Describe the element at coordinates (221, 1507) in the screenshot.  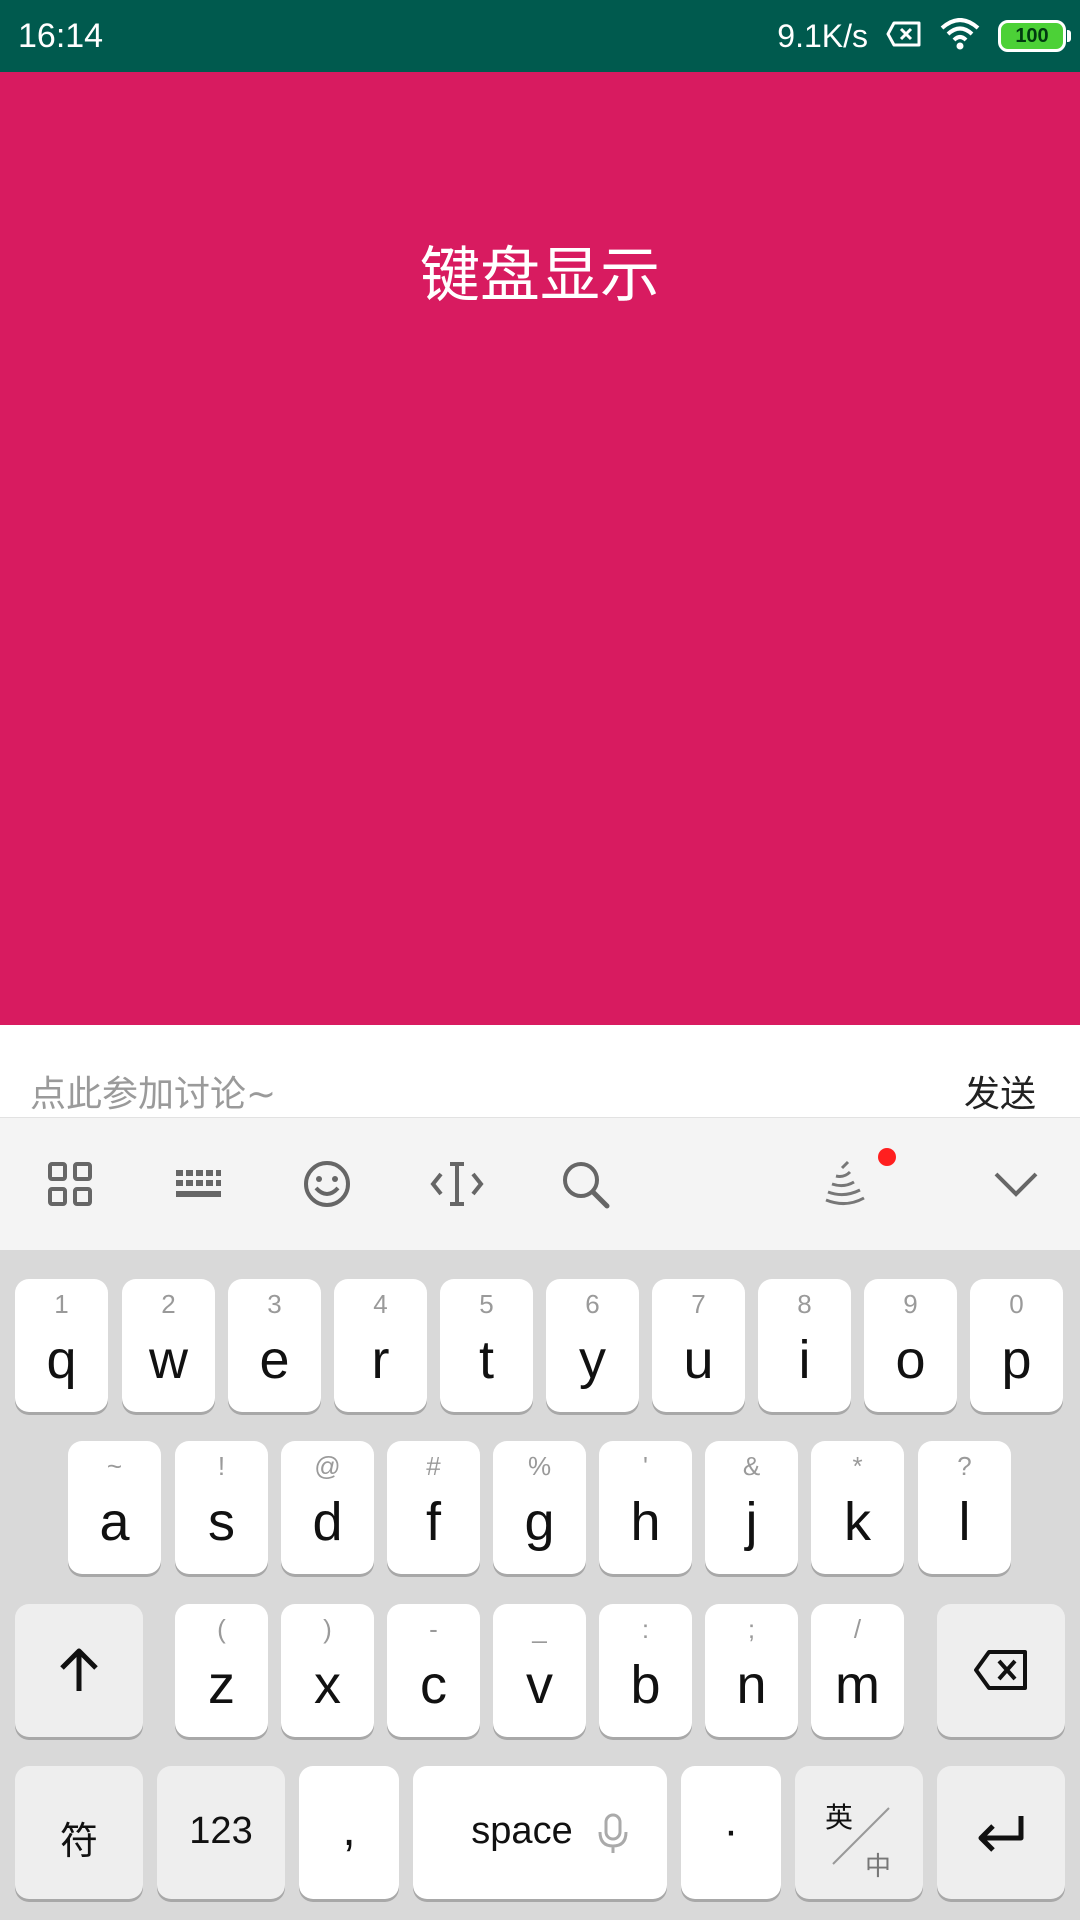
I see `key-s: ! s` at that location.